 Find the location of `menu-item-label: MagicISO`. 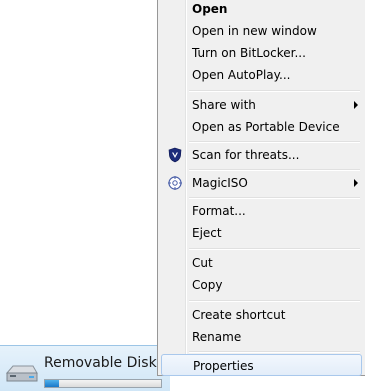

menu-item-label: MagicISO is located at coordinates (220, 183).